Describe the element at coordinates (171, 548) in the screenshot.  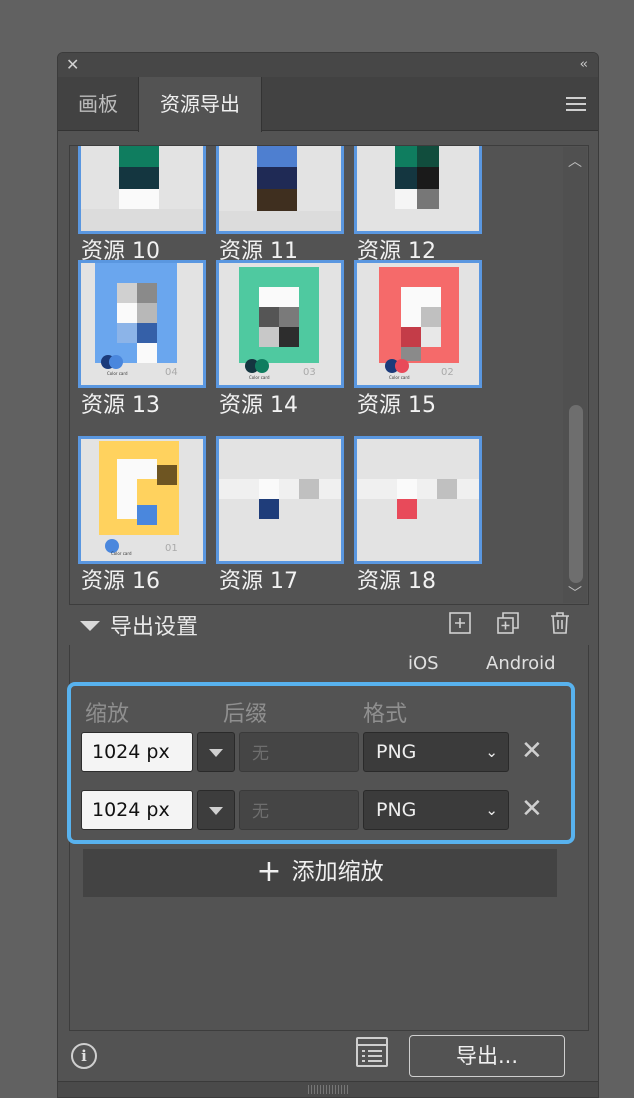
I see `card-number: 01` at that location.